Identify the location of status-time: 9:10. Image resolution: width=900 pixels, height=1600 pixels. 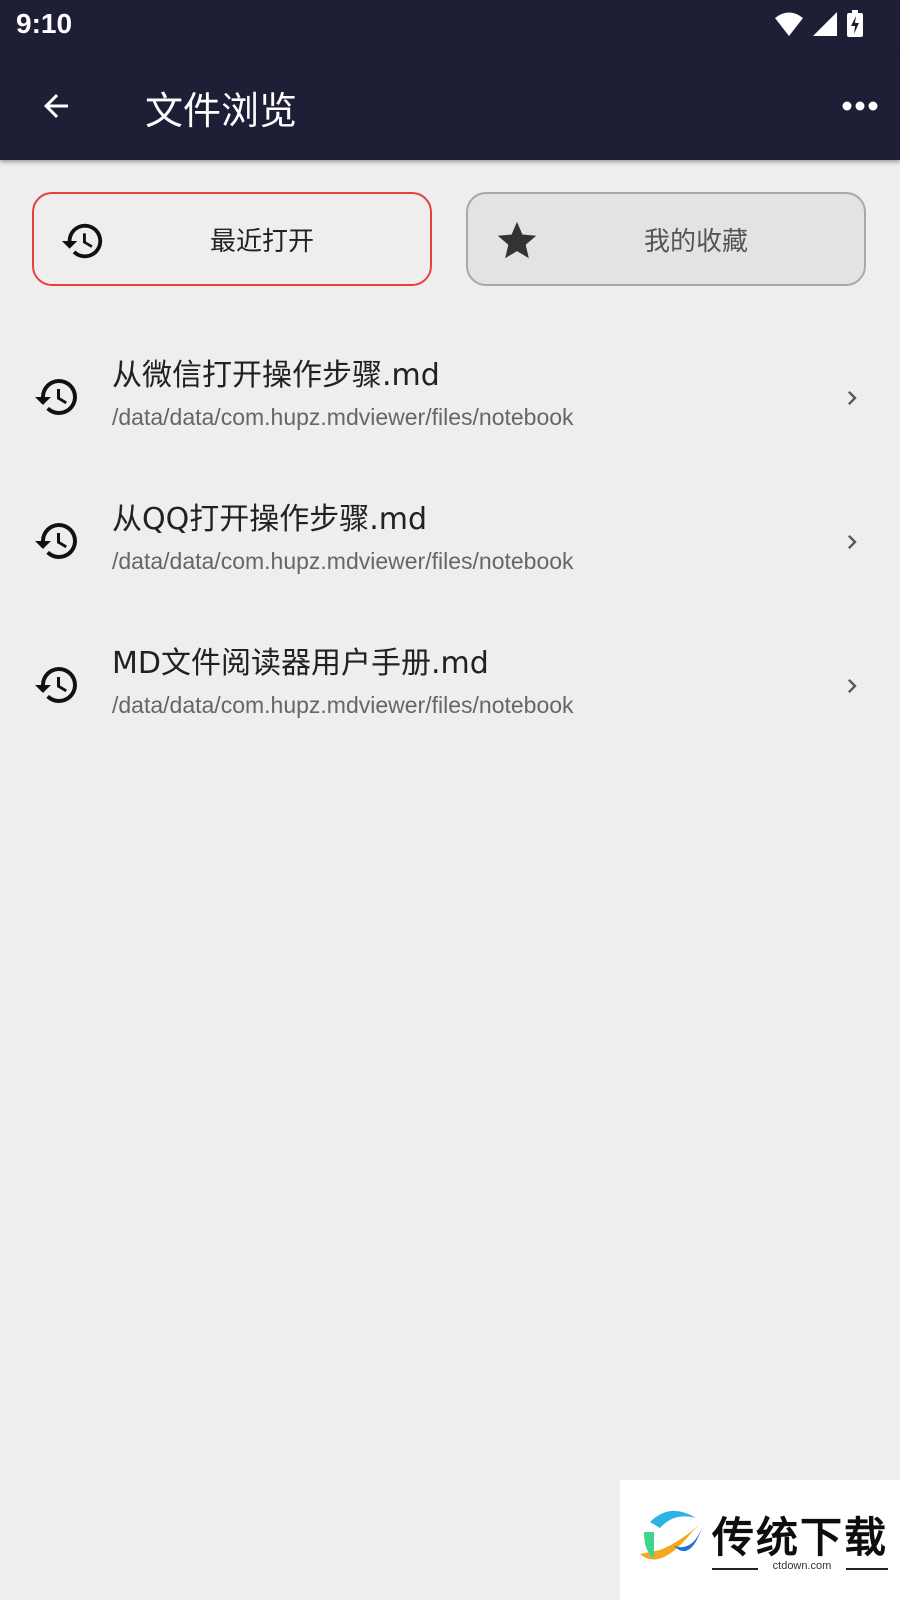
(44, 23).